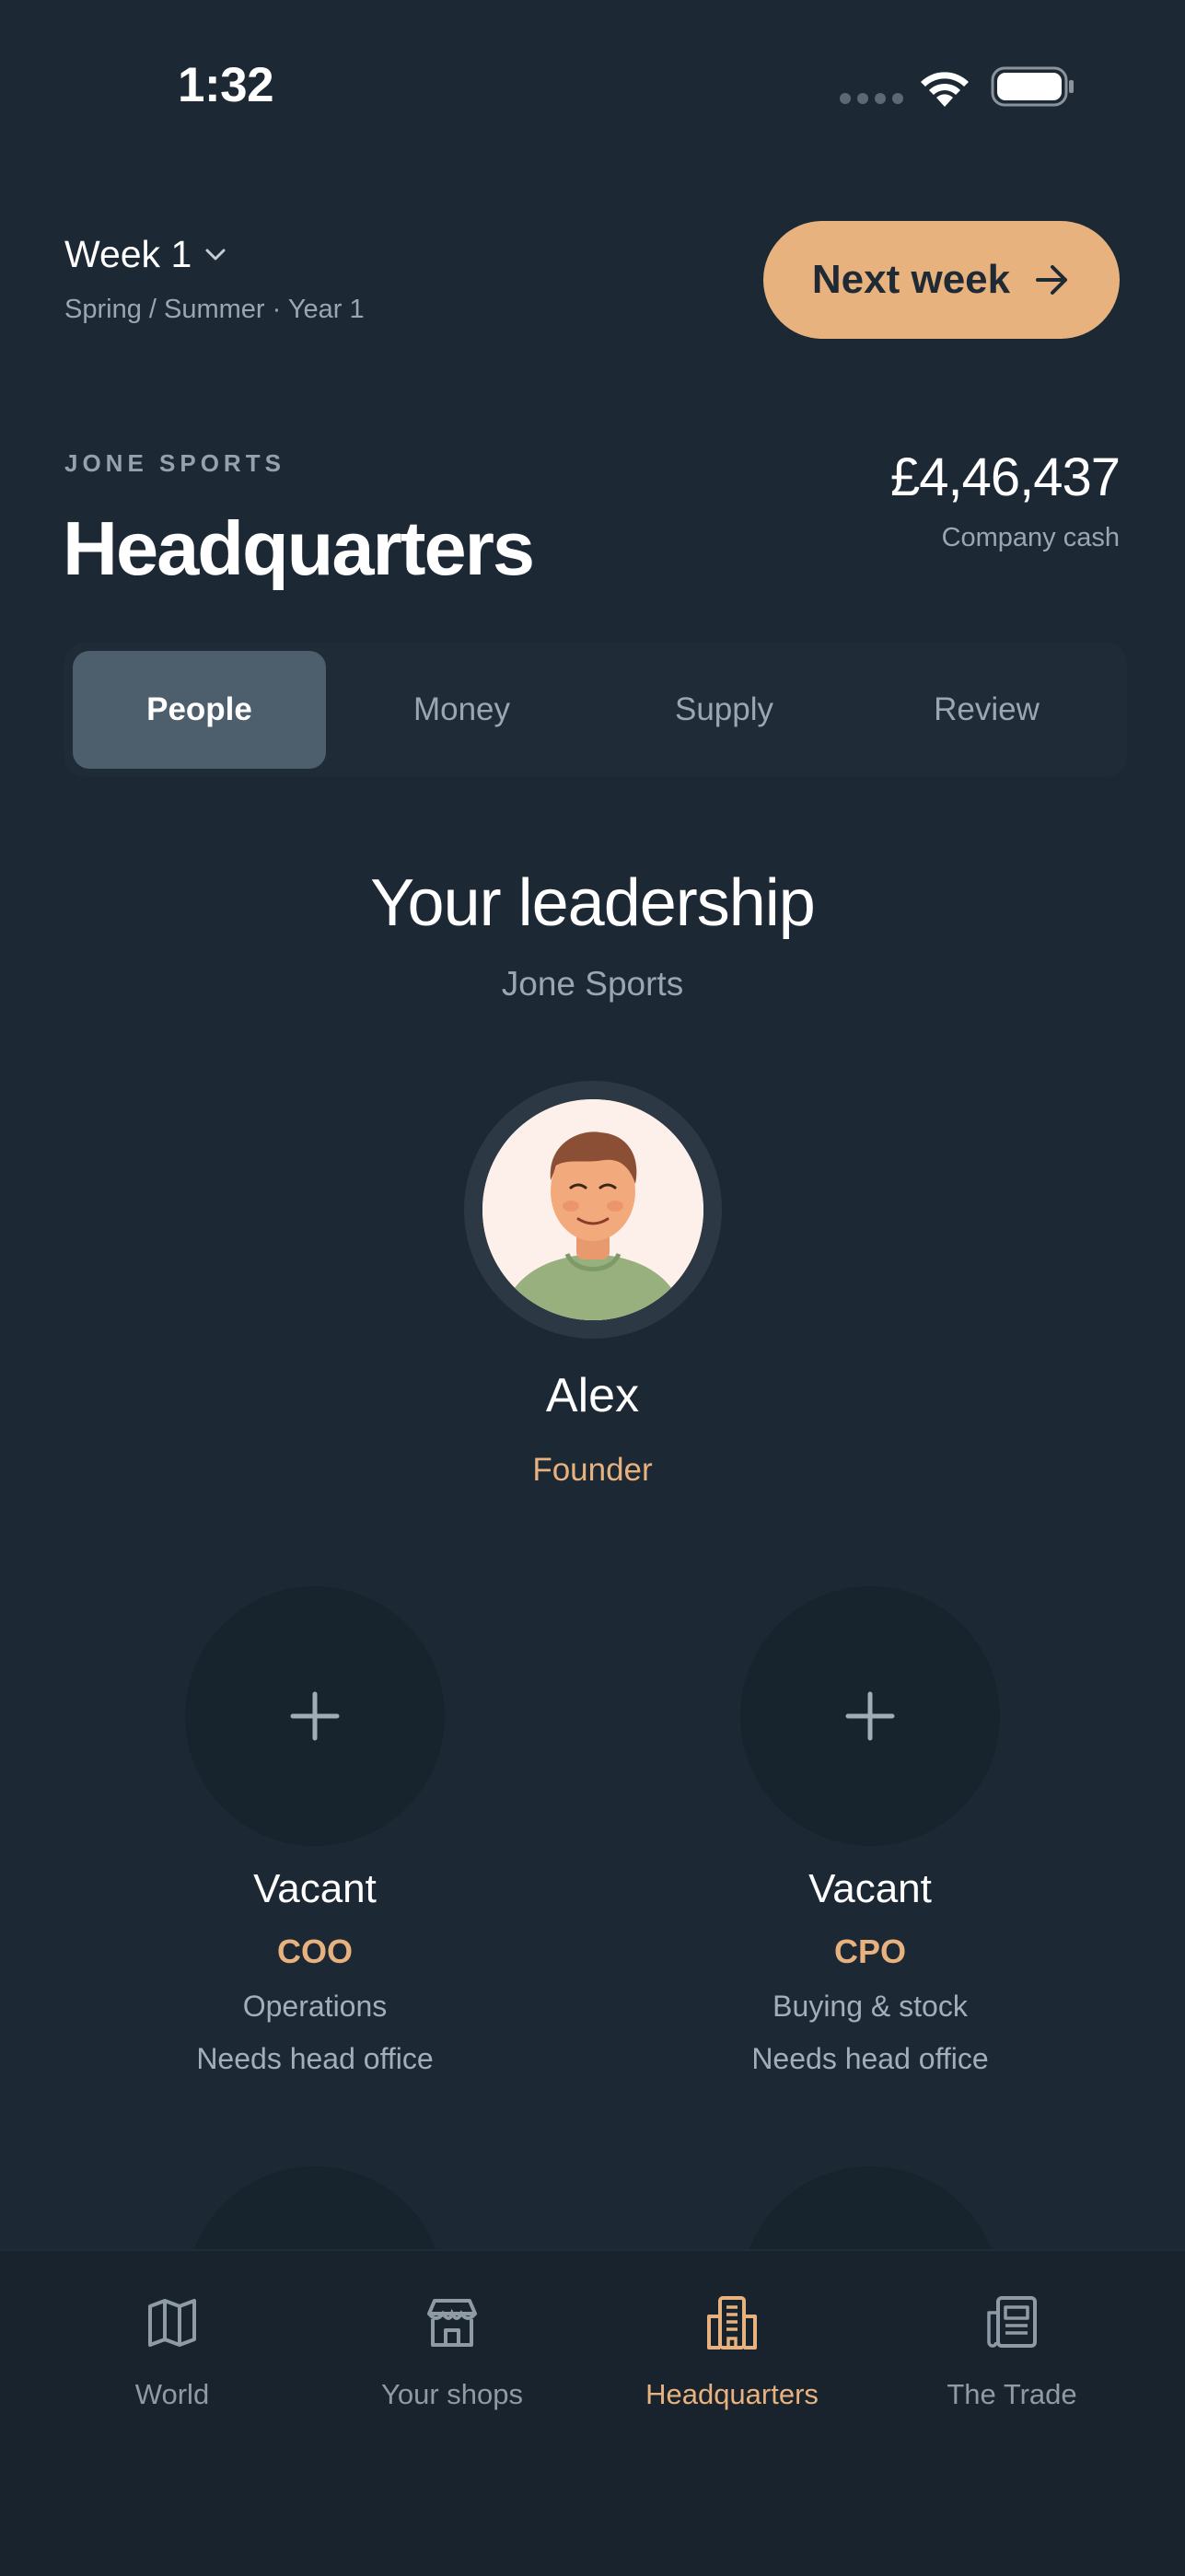 Image resolution: width=1185 pixels, height=2576 pixels. Describe the element at coordinates (452, 2323) in the screenshot. I see `store-icon` at that location.